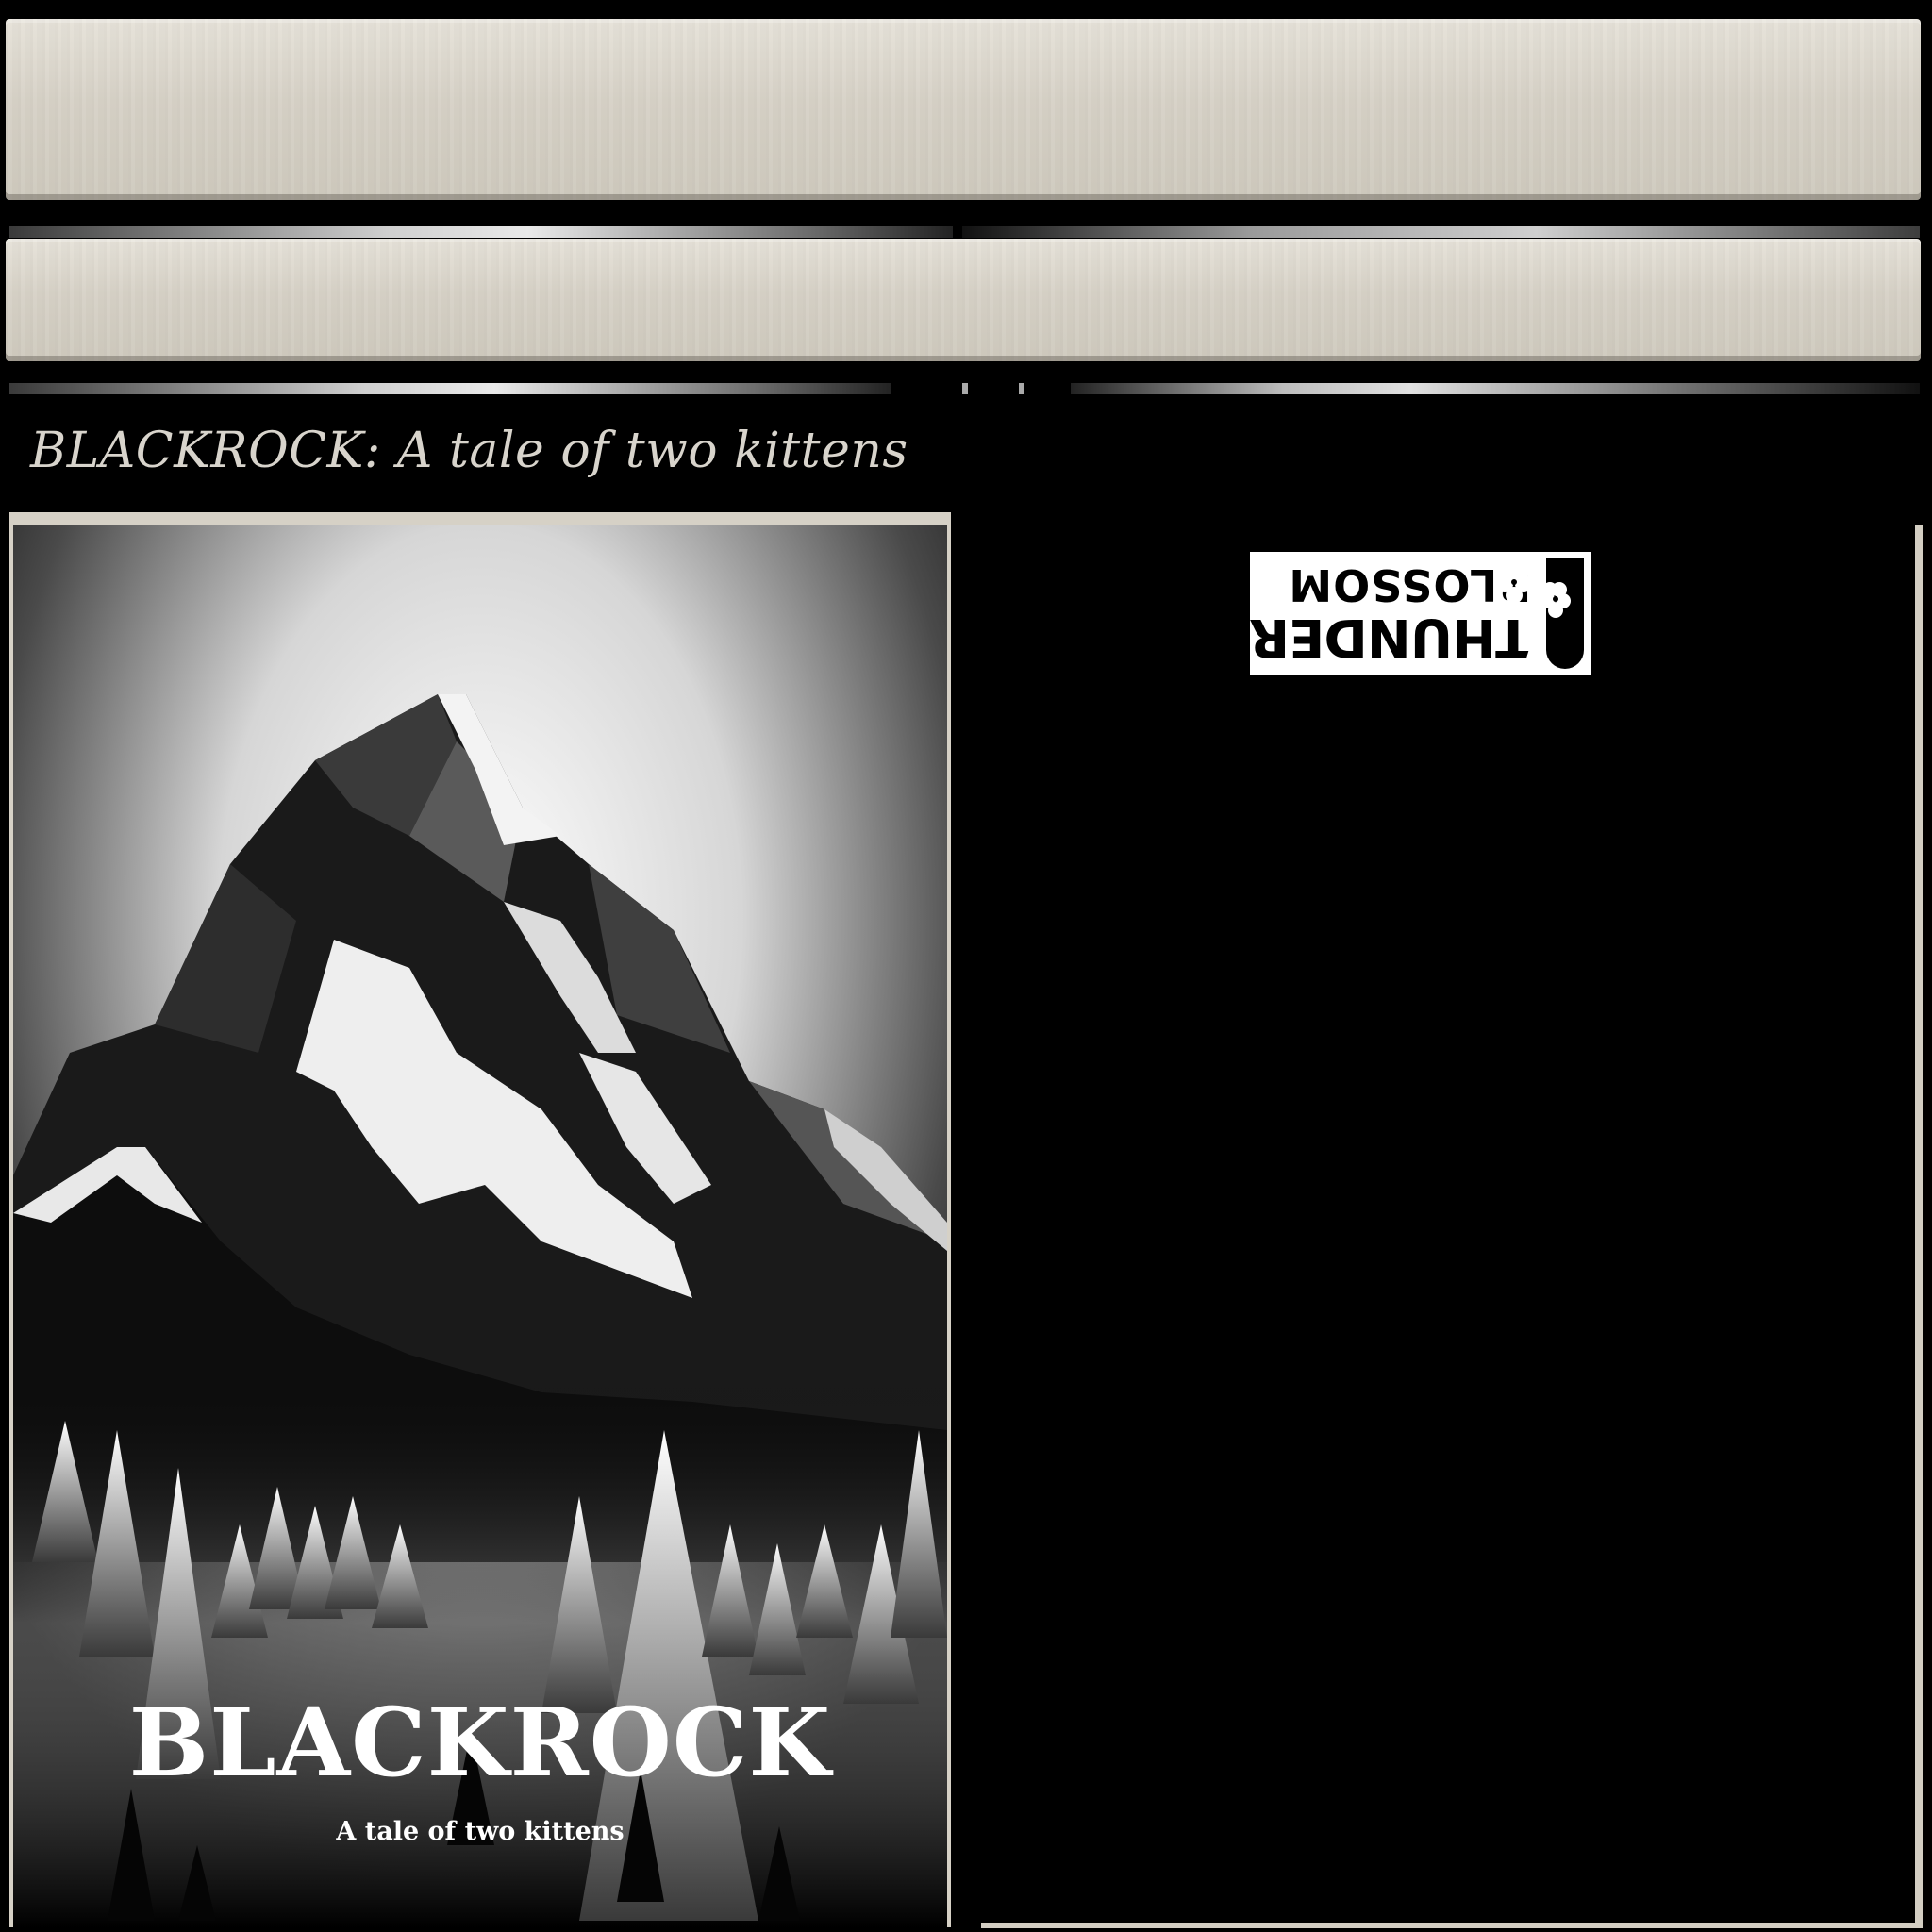 The width and height of the screenshot is (1932, 1932). What do you see at coordinates (964, 300) in the screenshot?
I see `second-plank` at bounding box center [964, 300].